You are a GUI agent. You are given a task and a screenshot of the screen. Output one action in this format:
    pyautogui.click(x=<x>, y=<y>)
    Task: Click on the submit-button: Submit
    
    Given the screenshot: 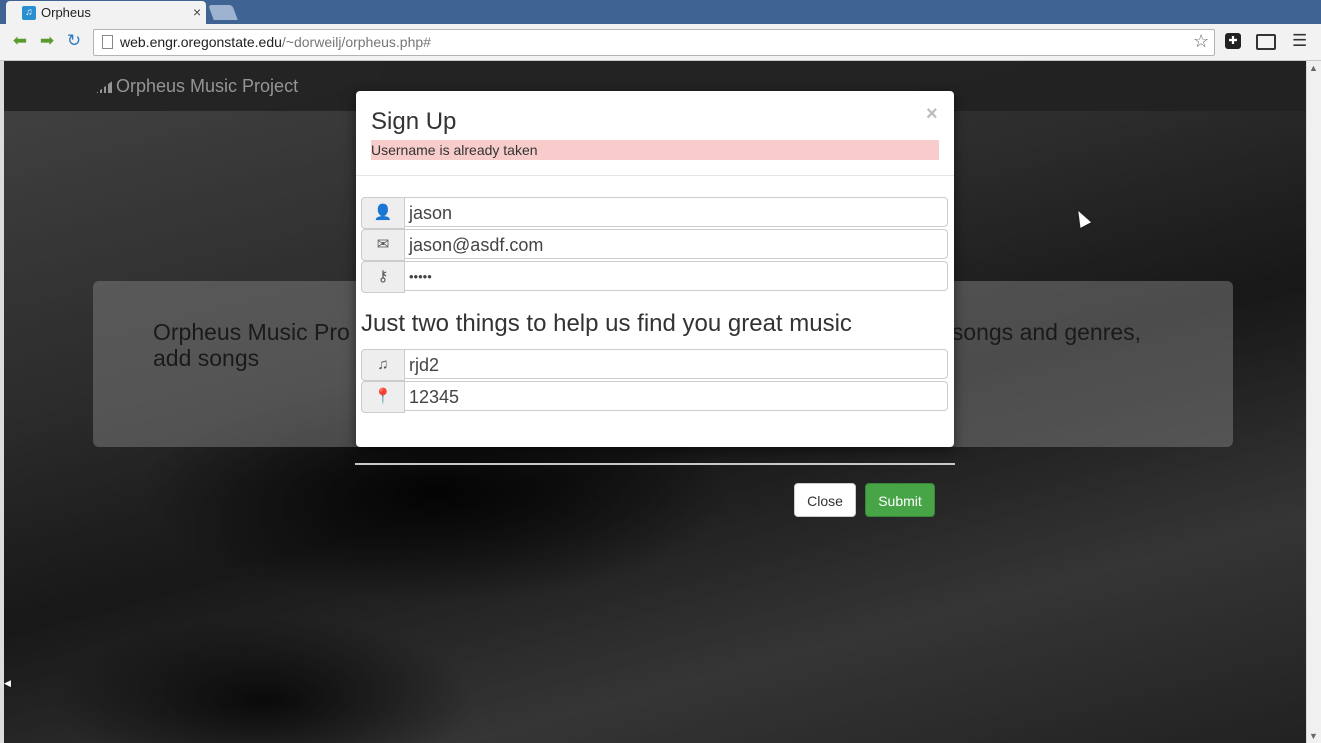 What is the action you would take?
    pyautogui.click(x=900, y=500)
    